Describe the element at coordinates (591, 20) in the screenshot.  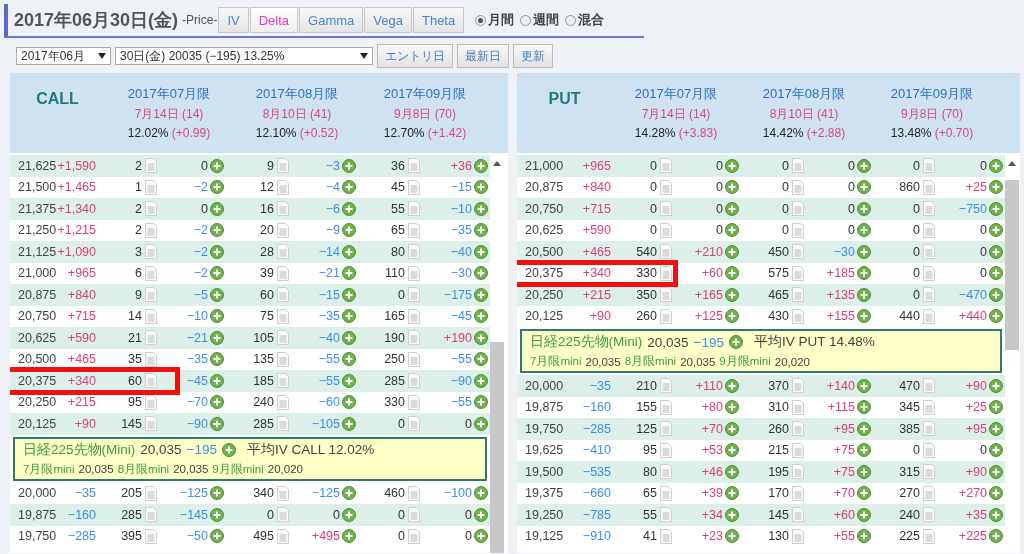
I see `period-label: 混合` at that location.